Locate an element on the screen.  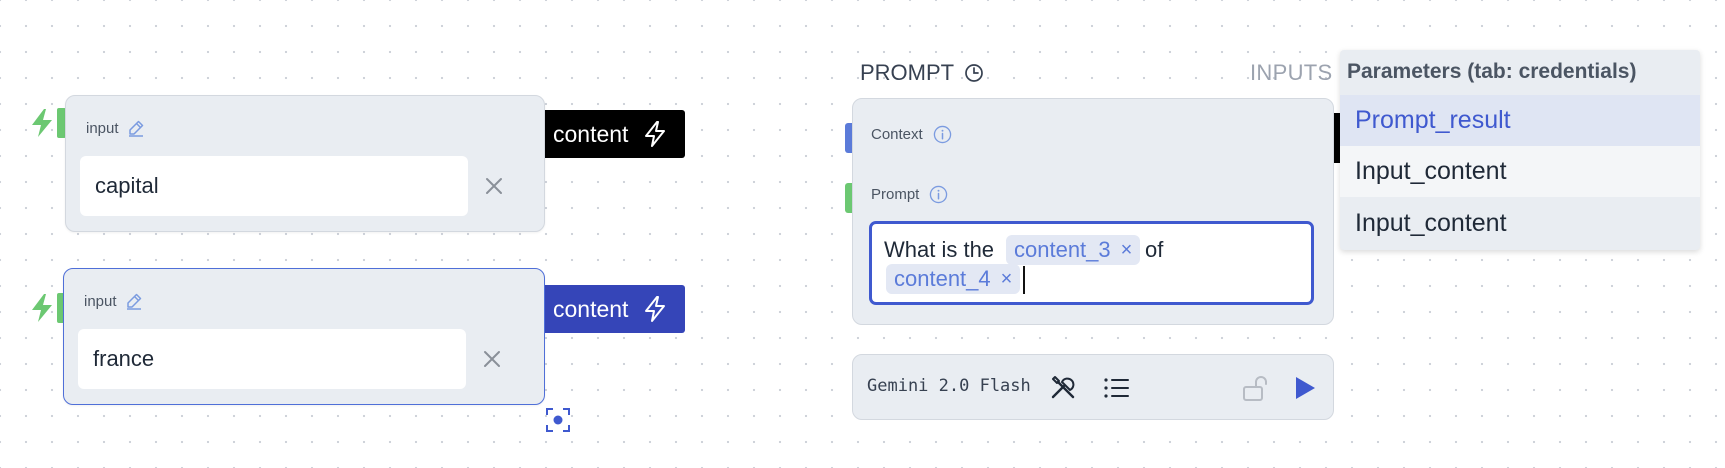
input-value: france is located at coordinates (124, 358).